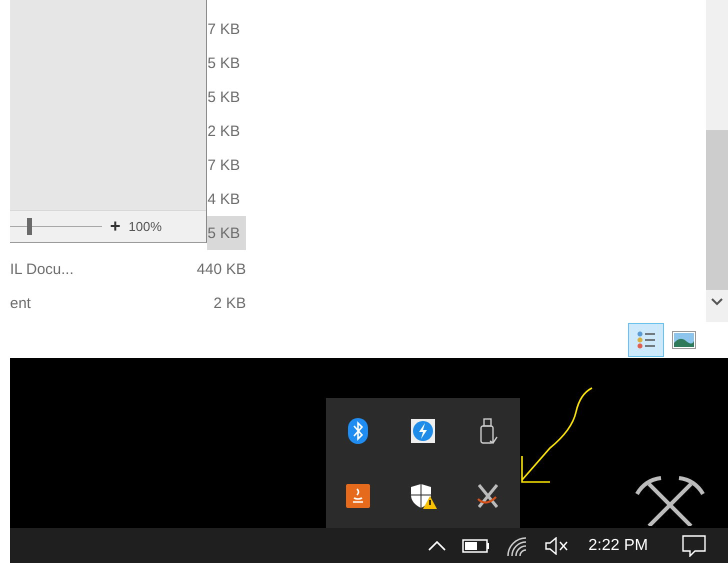  What do you see at coordinates (224, 200) in the screenshot?
I see `file-size: 4 KB` at bounding box center [224, 200].